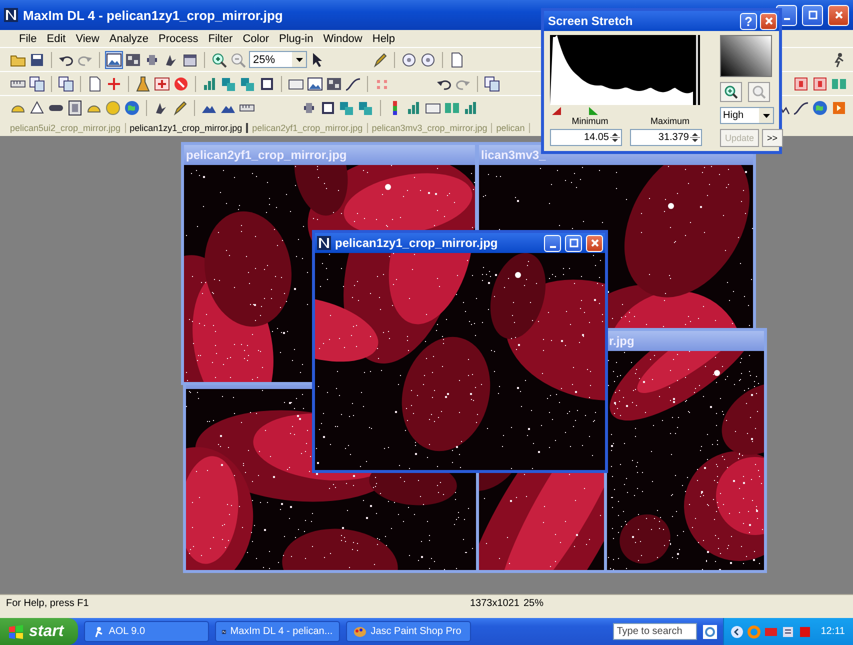  What do you see at coordinates (39, 631) in the screenshot?
I see `start-button: start` at bounding box center [39, 631].